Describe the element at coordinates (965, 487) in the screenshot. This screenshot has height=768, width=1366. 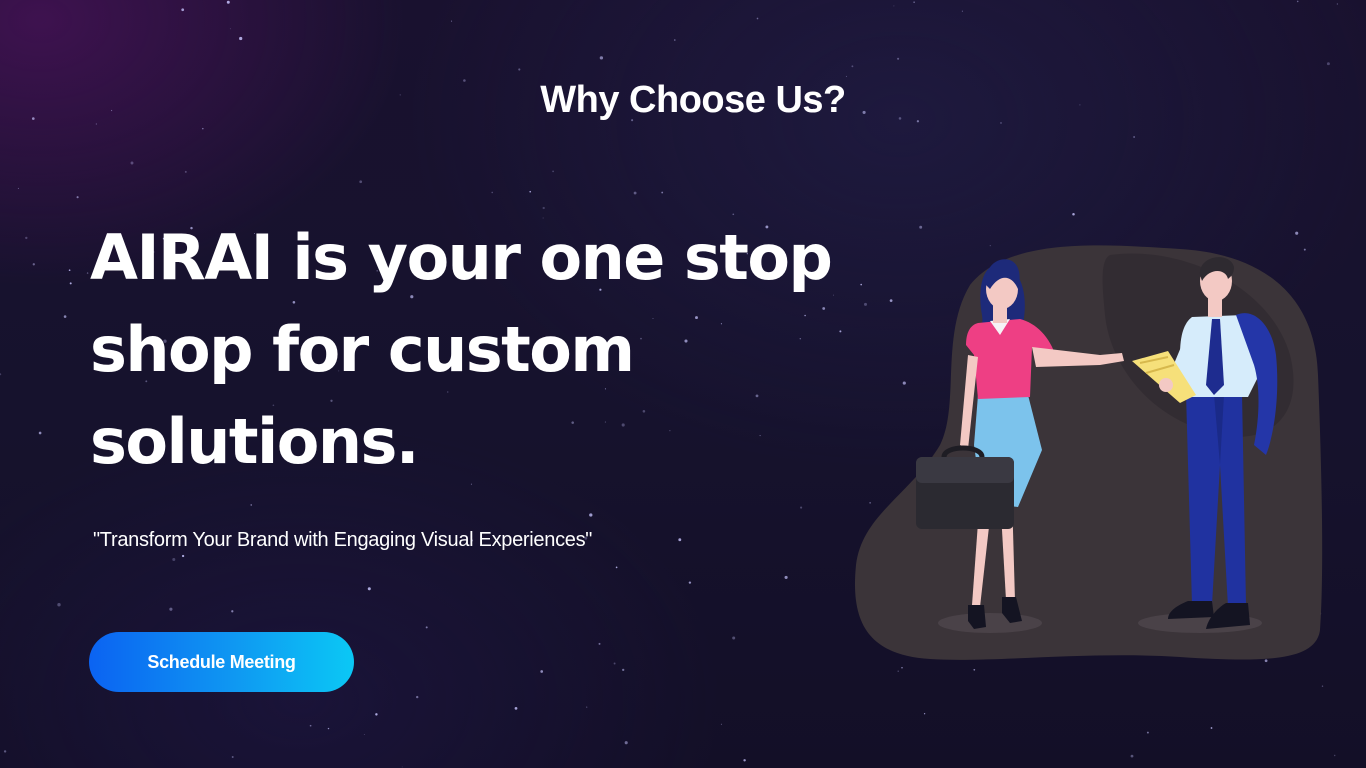
I see `briefcase-icon` at that location.